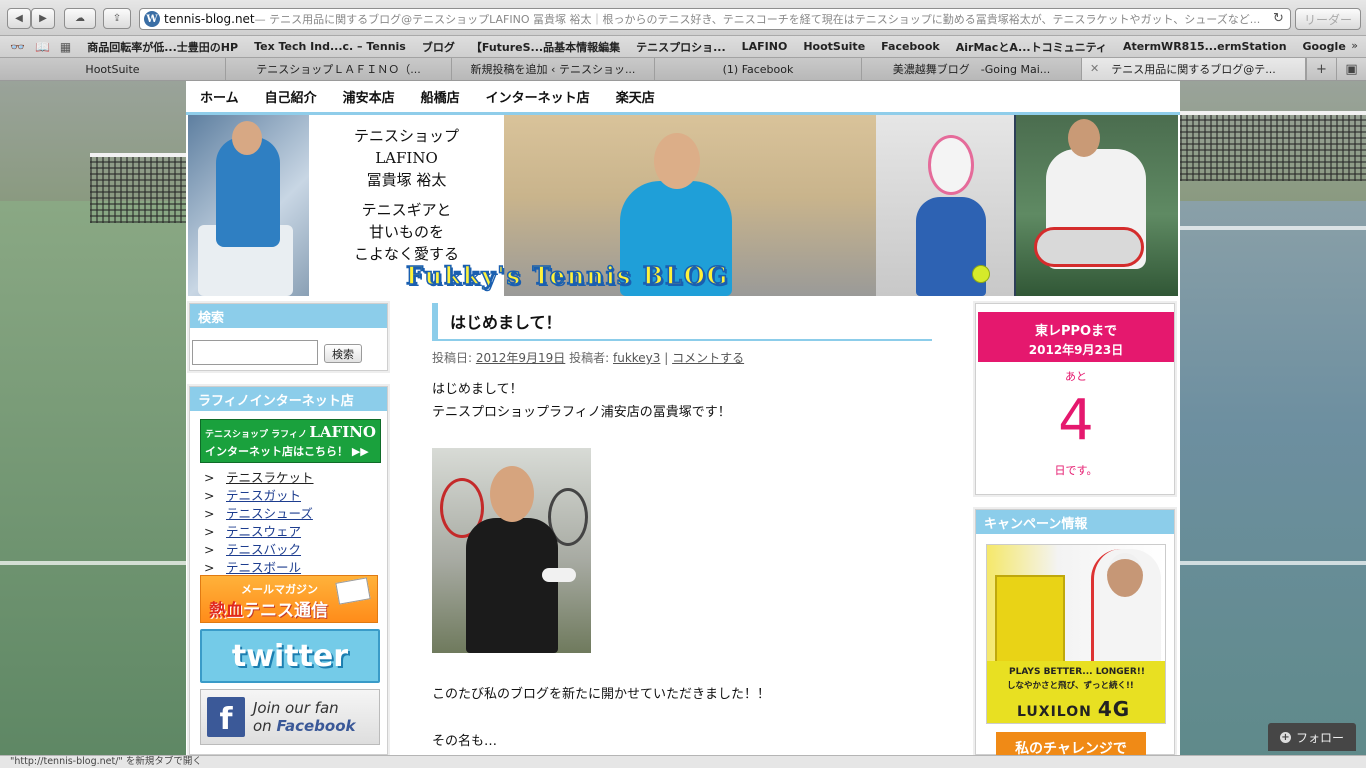 The image size is (1366, 768). Describe the element at coordinates (1076, 420) in the screenshot. I see `countdown-number: 4` at that location.